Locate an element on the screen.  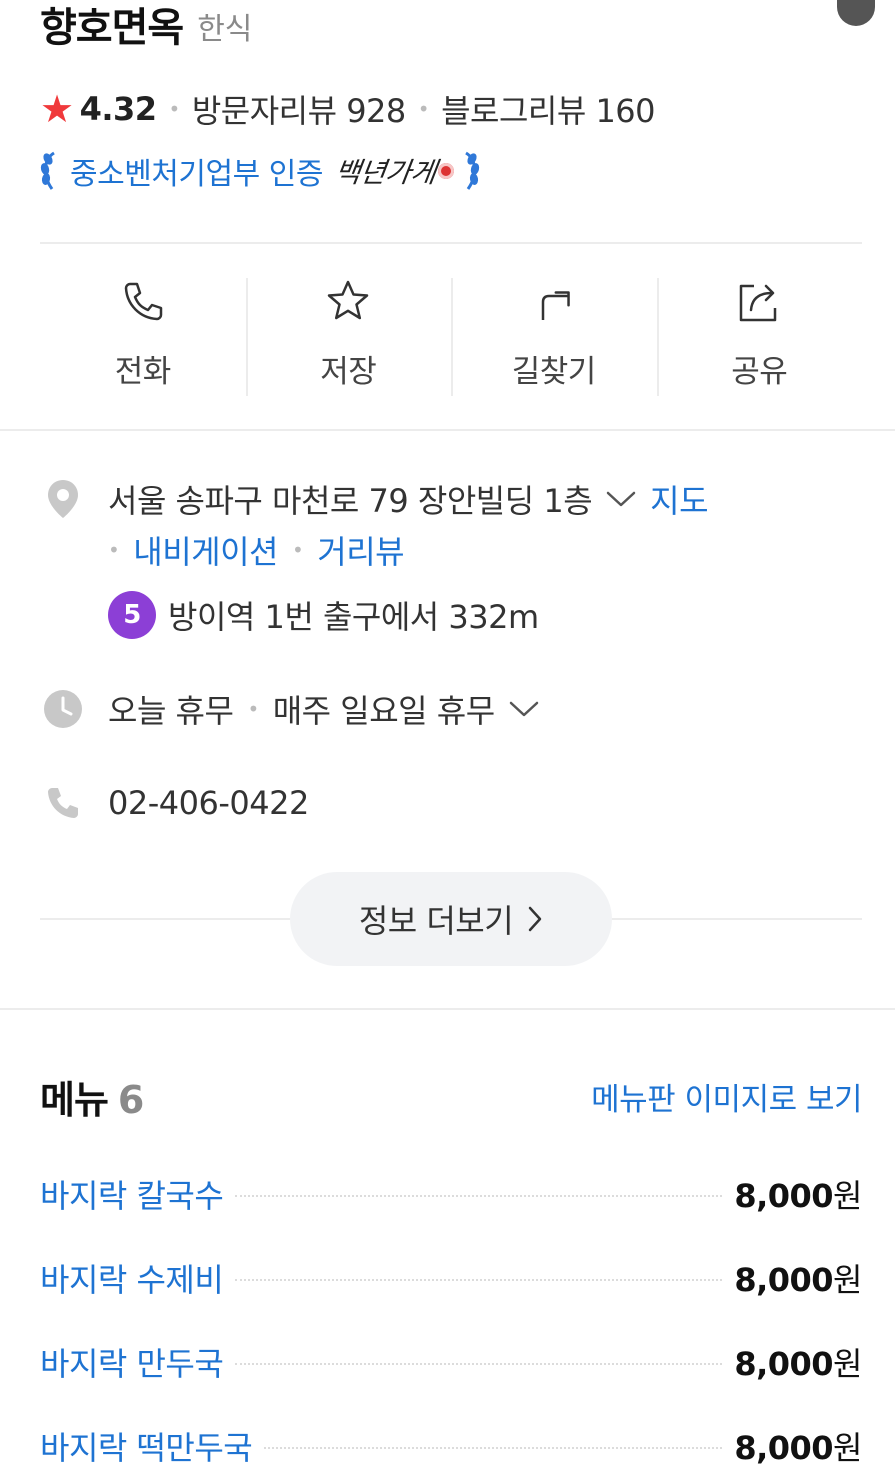
share-label: 공유 is located at coordinates (759, 372).